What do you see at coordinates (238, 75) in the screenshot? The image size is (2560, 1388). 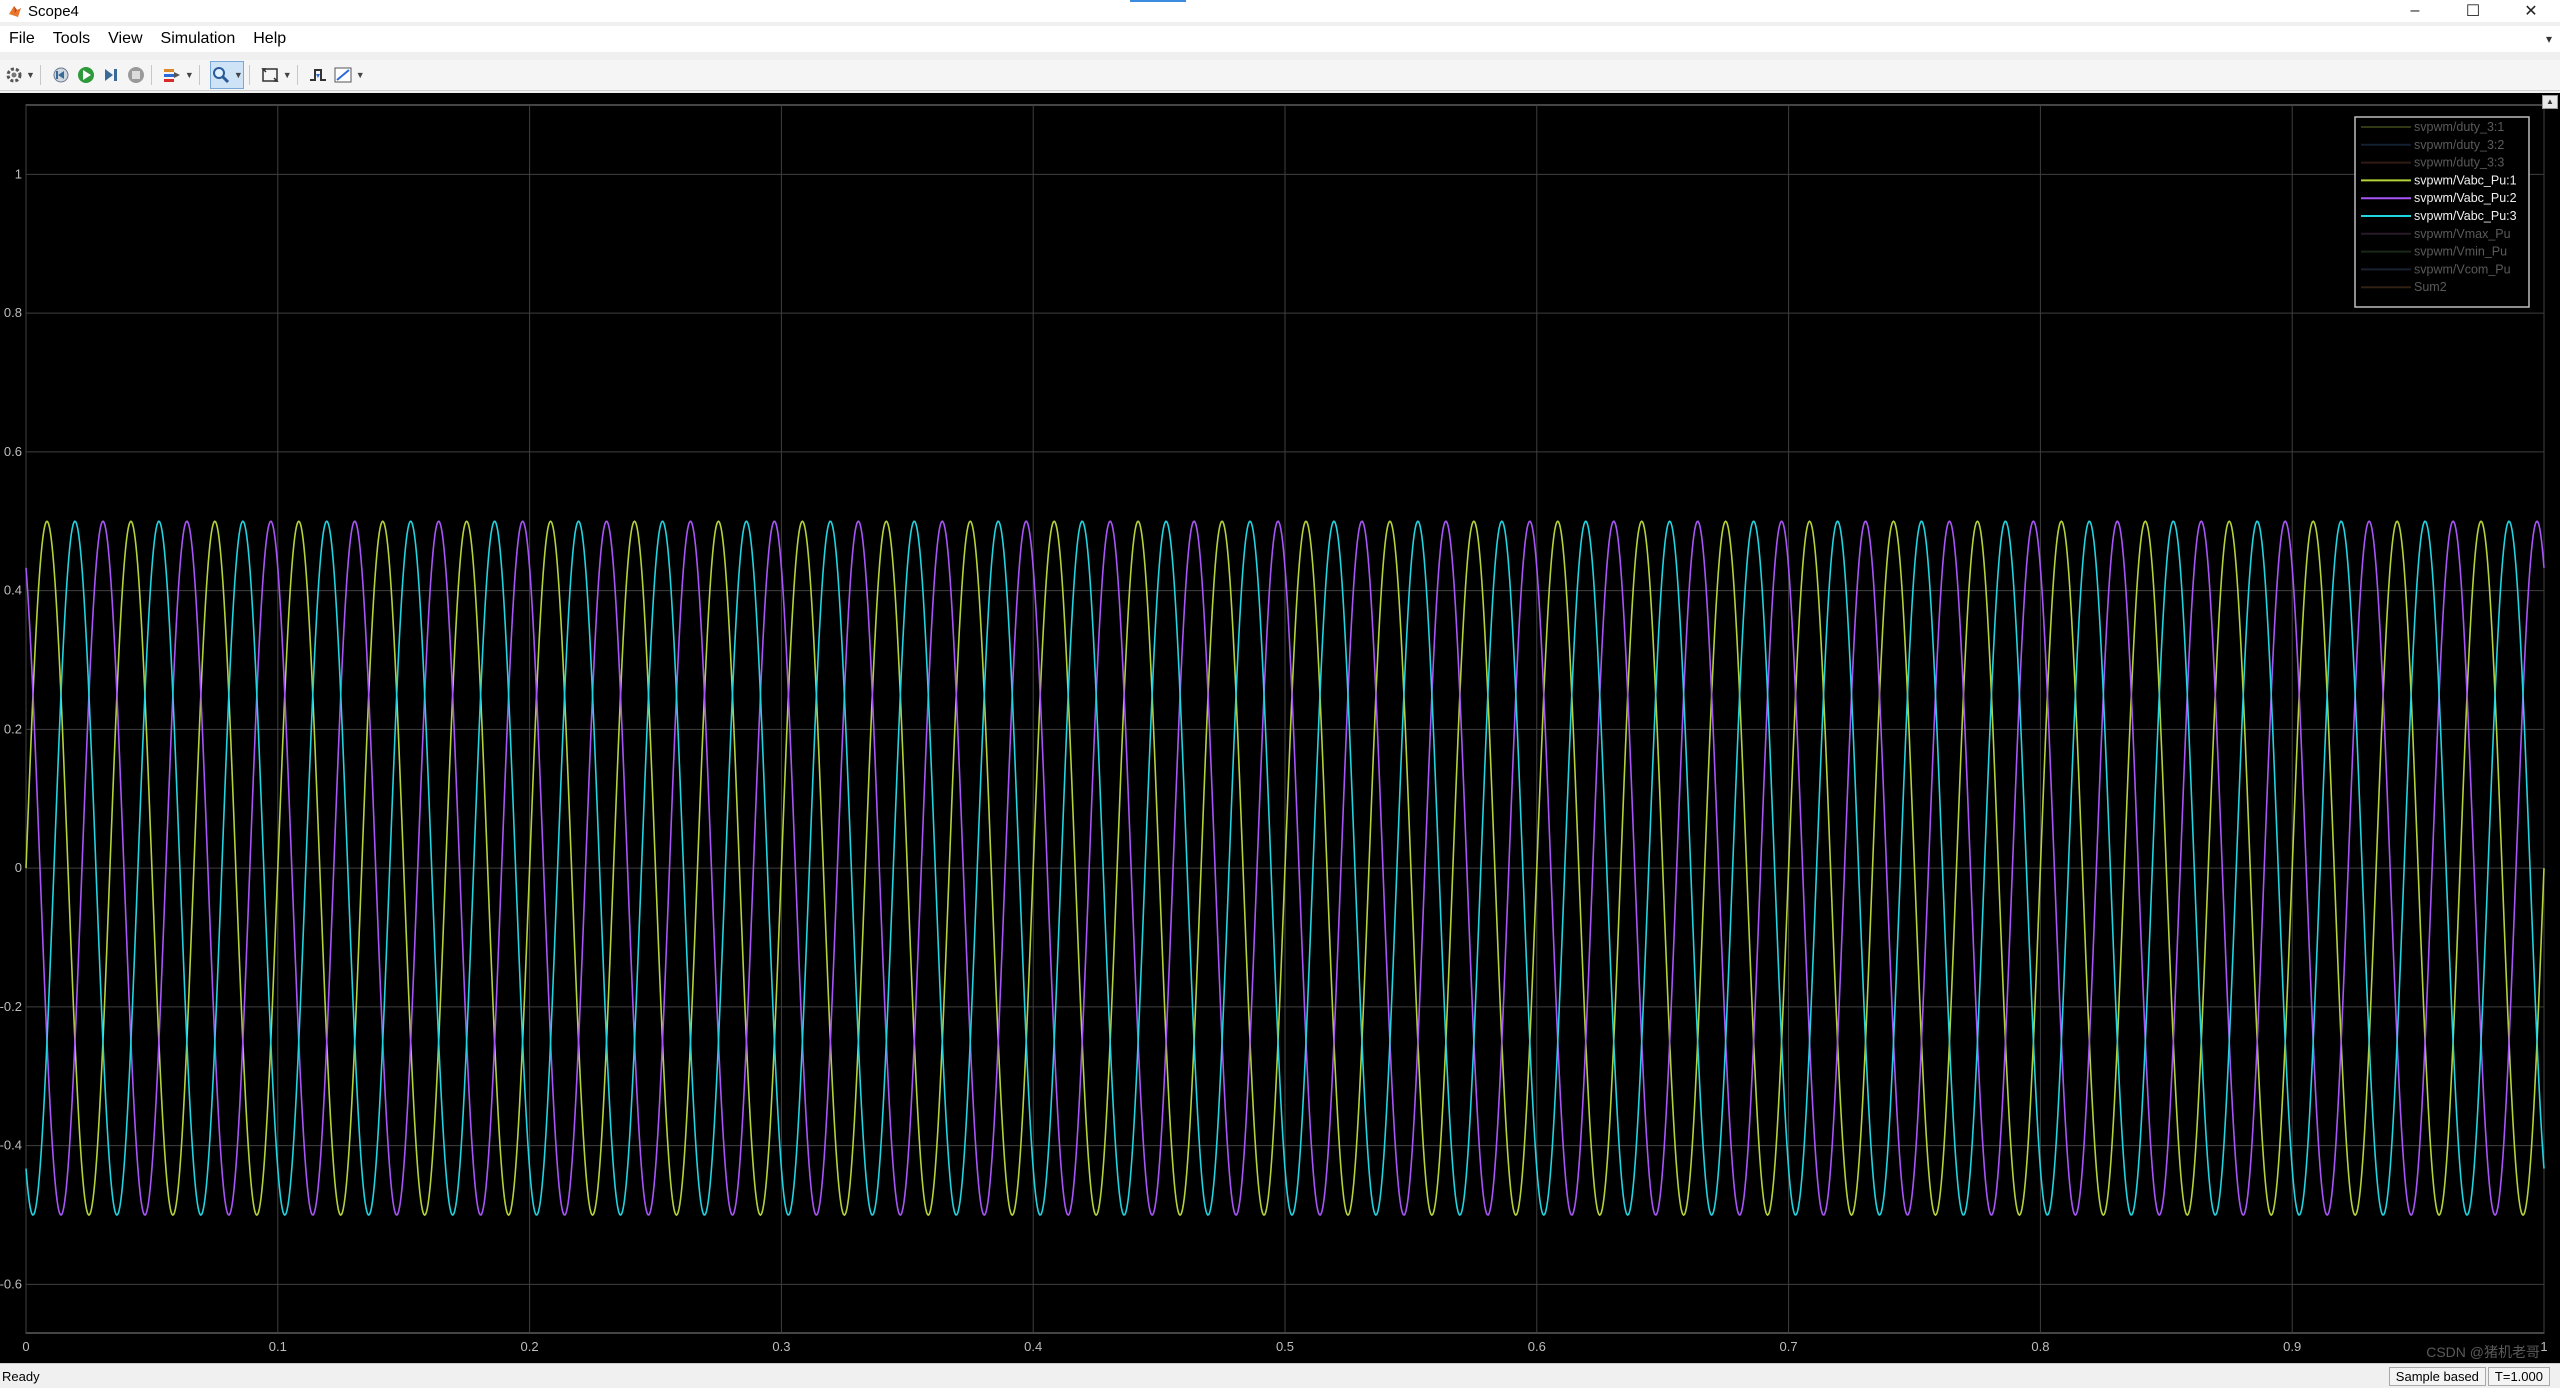 I see `zoom-dropdown-icon: ▼` at bounding box center [238, 75].